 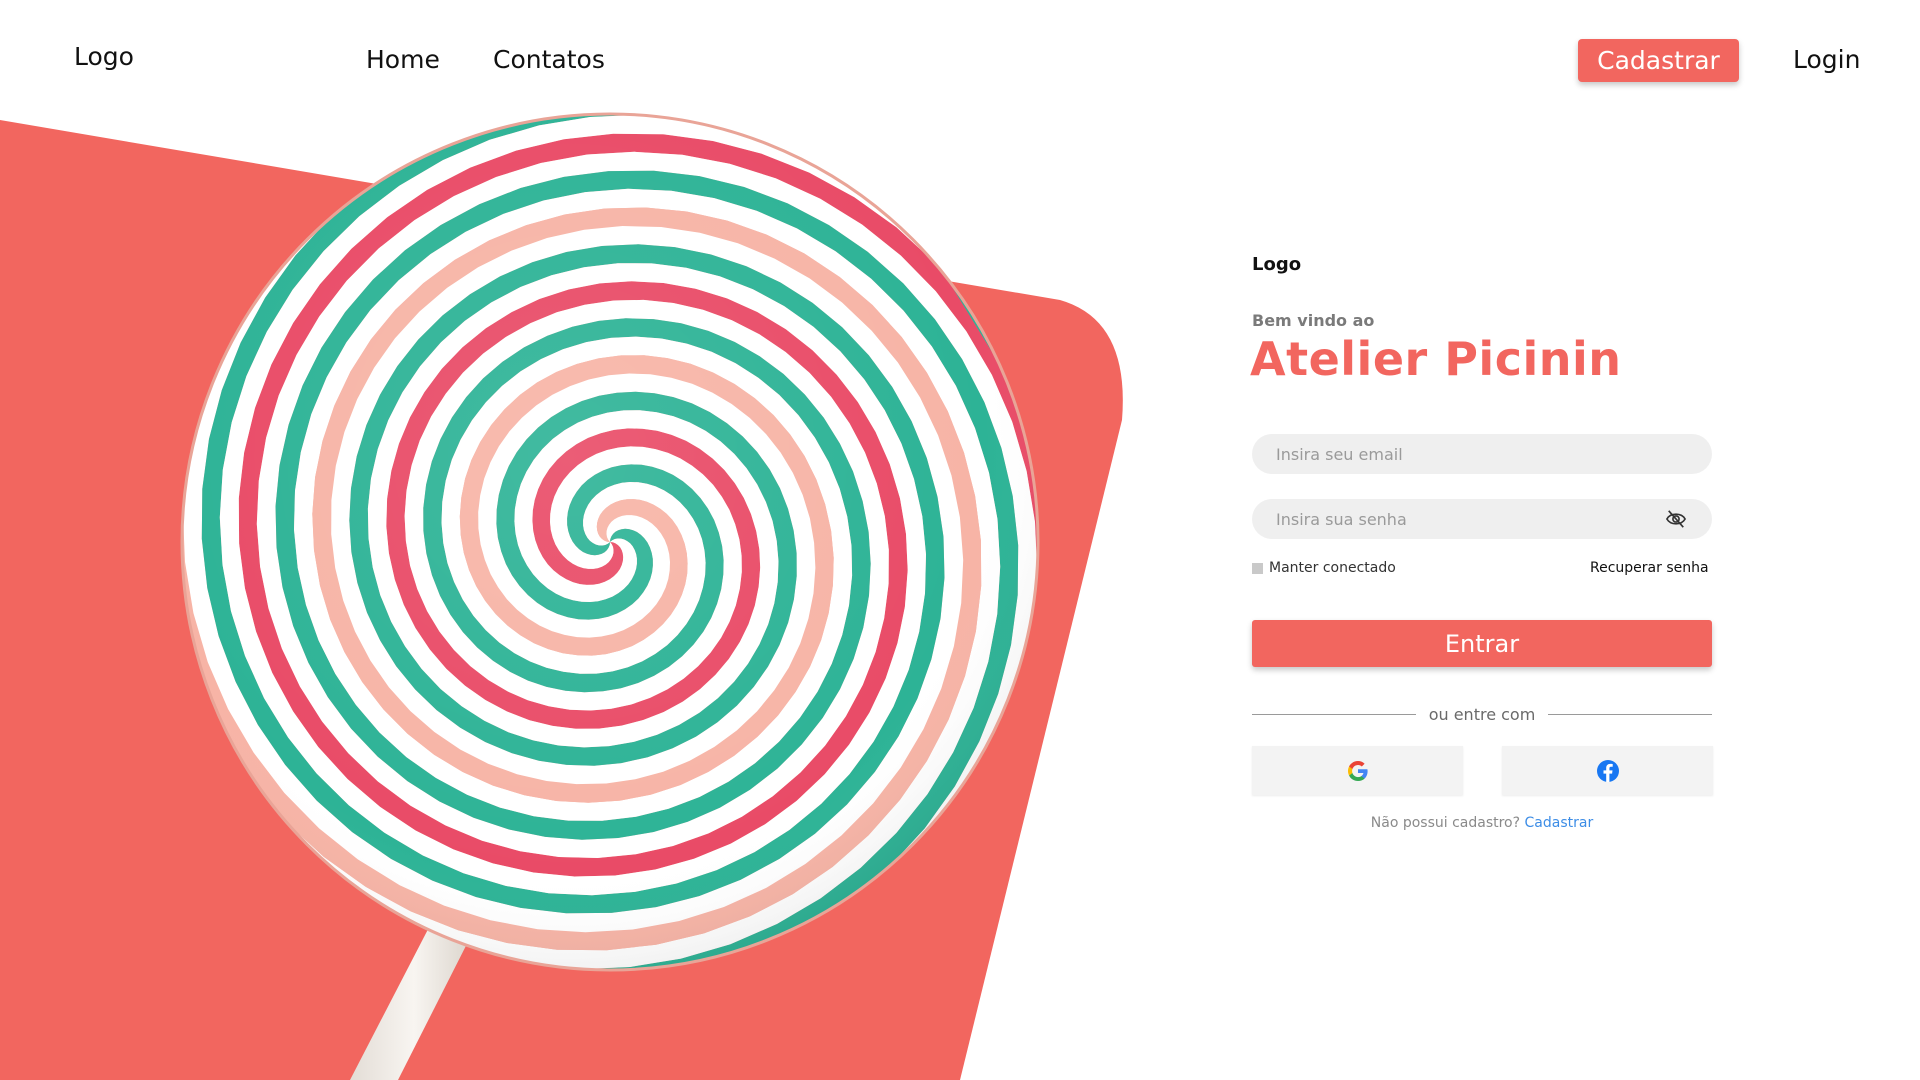 I want to click on brand-title: Atelier Picinin, so click(x=1436, y=359).